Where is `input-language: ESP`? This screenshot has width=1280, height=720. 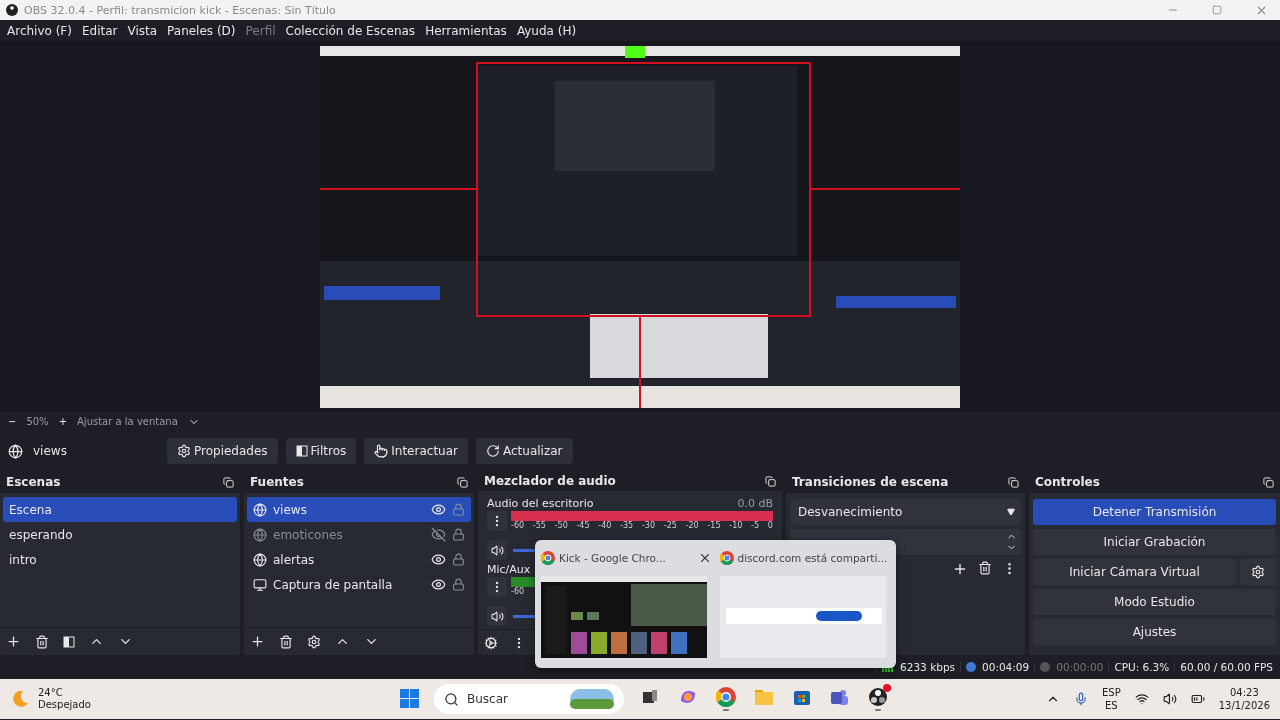 input-language: ESP is located at coordinates (1111, 692).